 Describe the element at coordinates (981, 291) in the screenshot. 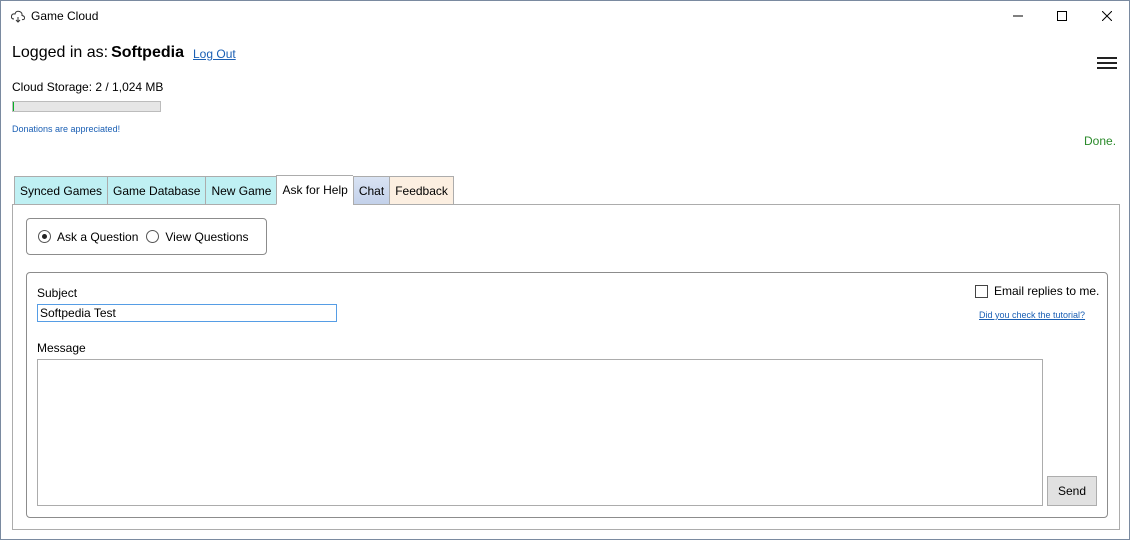

I see `checkbox` at that location.